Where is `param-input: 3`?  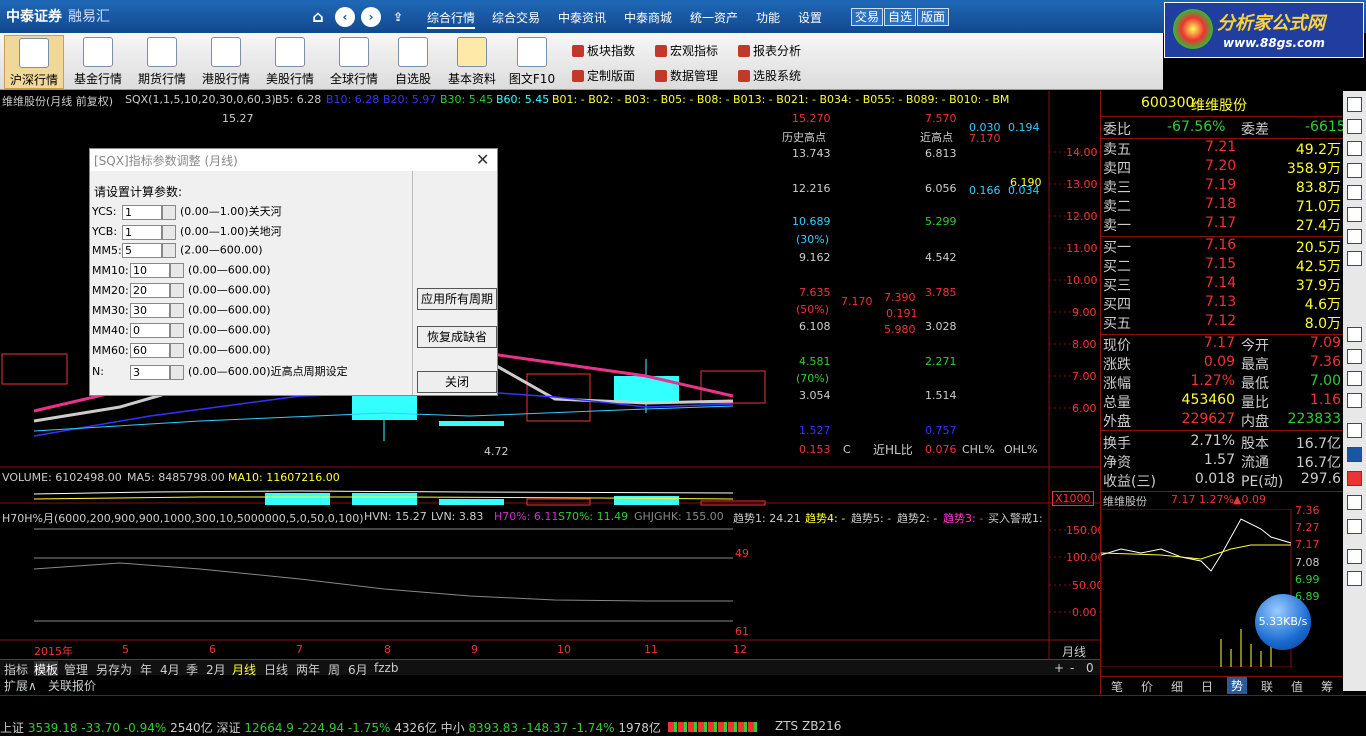
param-input: 3 is located at coordinates (150, 372).